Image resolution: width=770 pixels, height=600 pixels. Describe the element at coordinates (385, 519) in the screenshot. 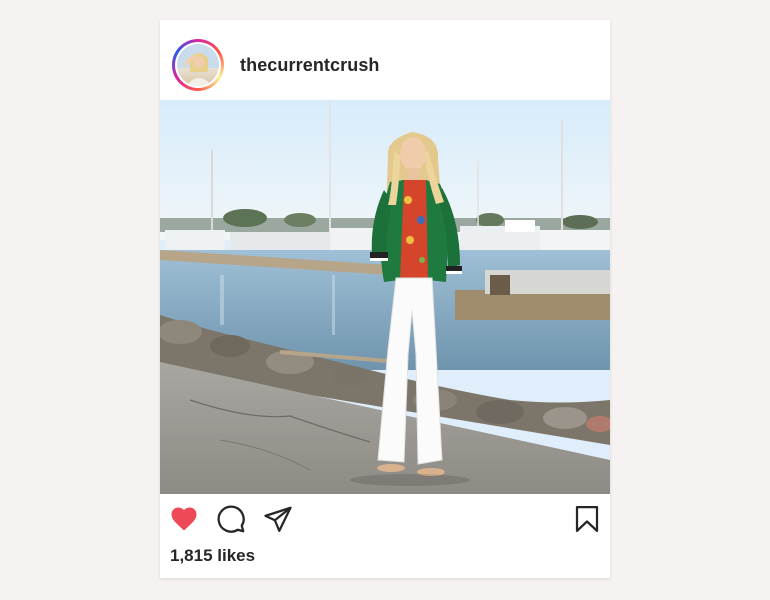

I see `post-actions-bar` at that location.